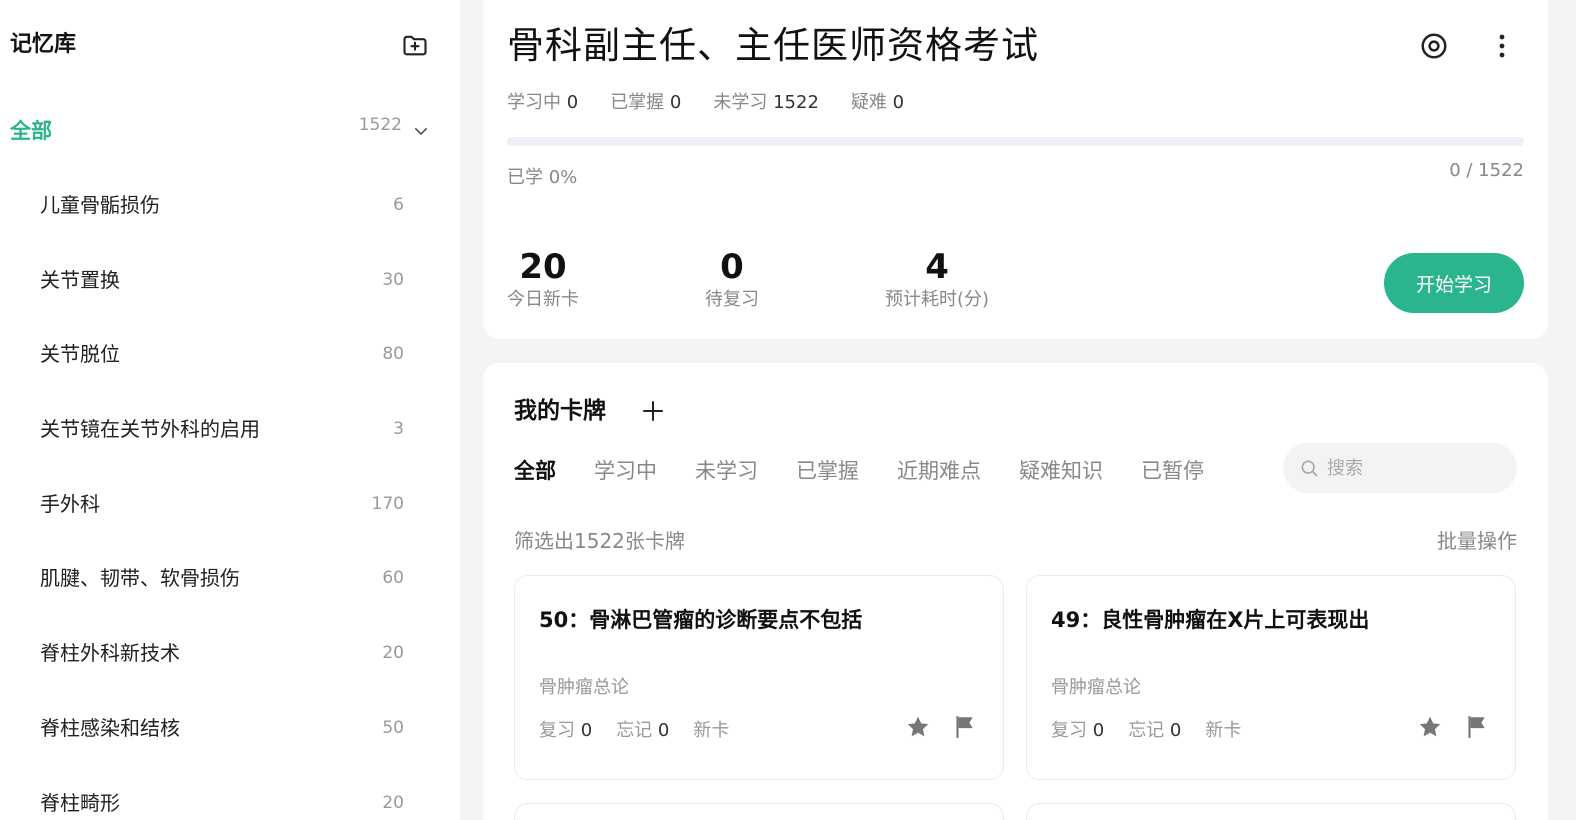 Image resolution: width=1576 pixels, height=820 pixels. Describe the element at coordinates (939, 471) in the screenshot. I see `tab-recent-difficult: 近期难点` at that location.